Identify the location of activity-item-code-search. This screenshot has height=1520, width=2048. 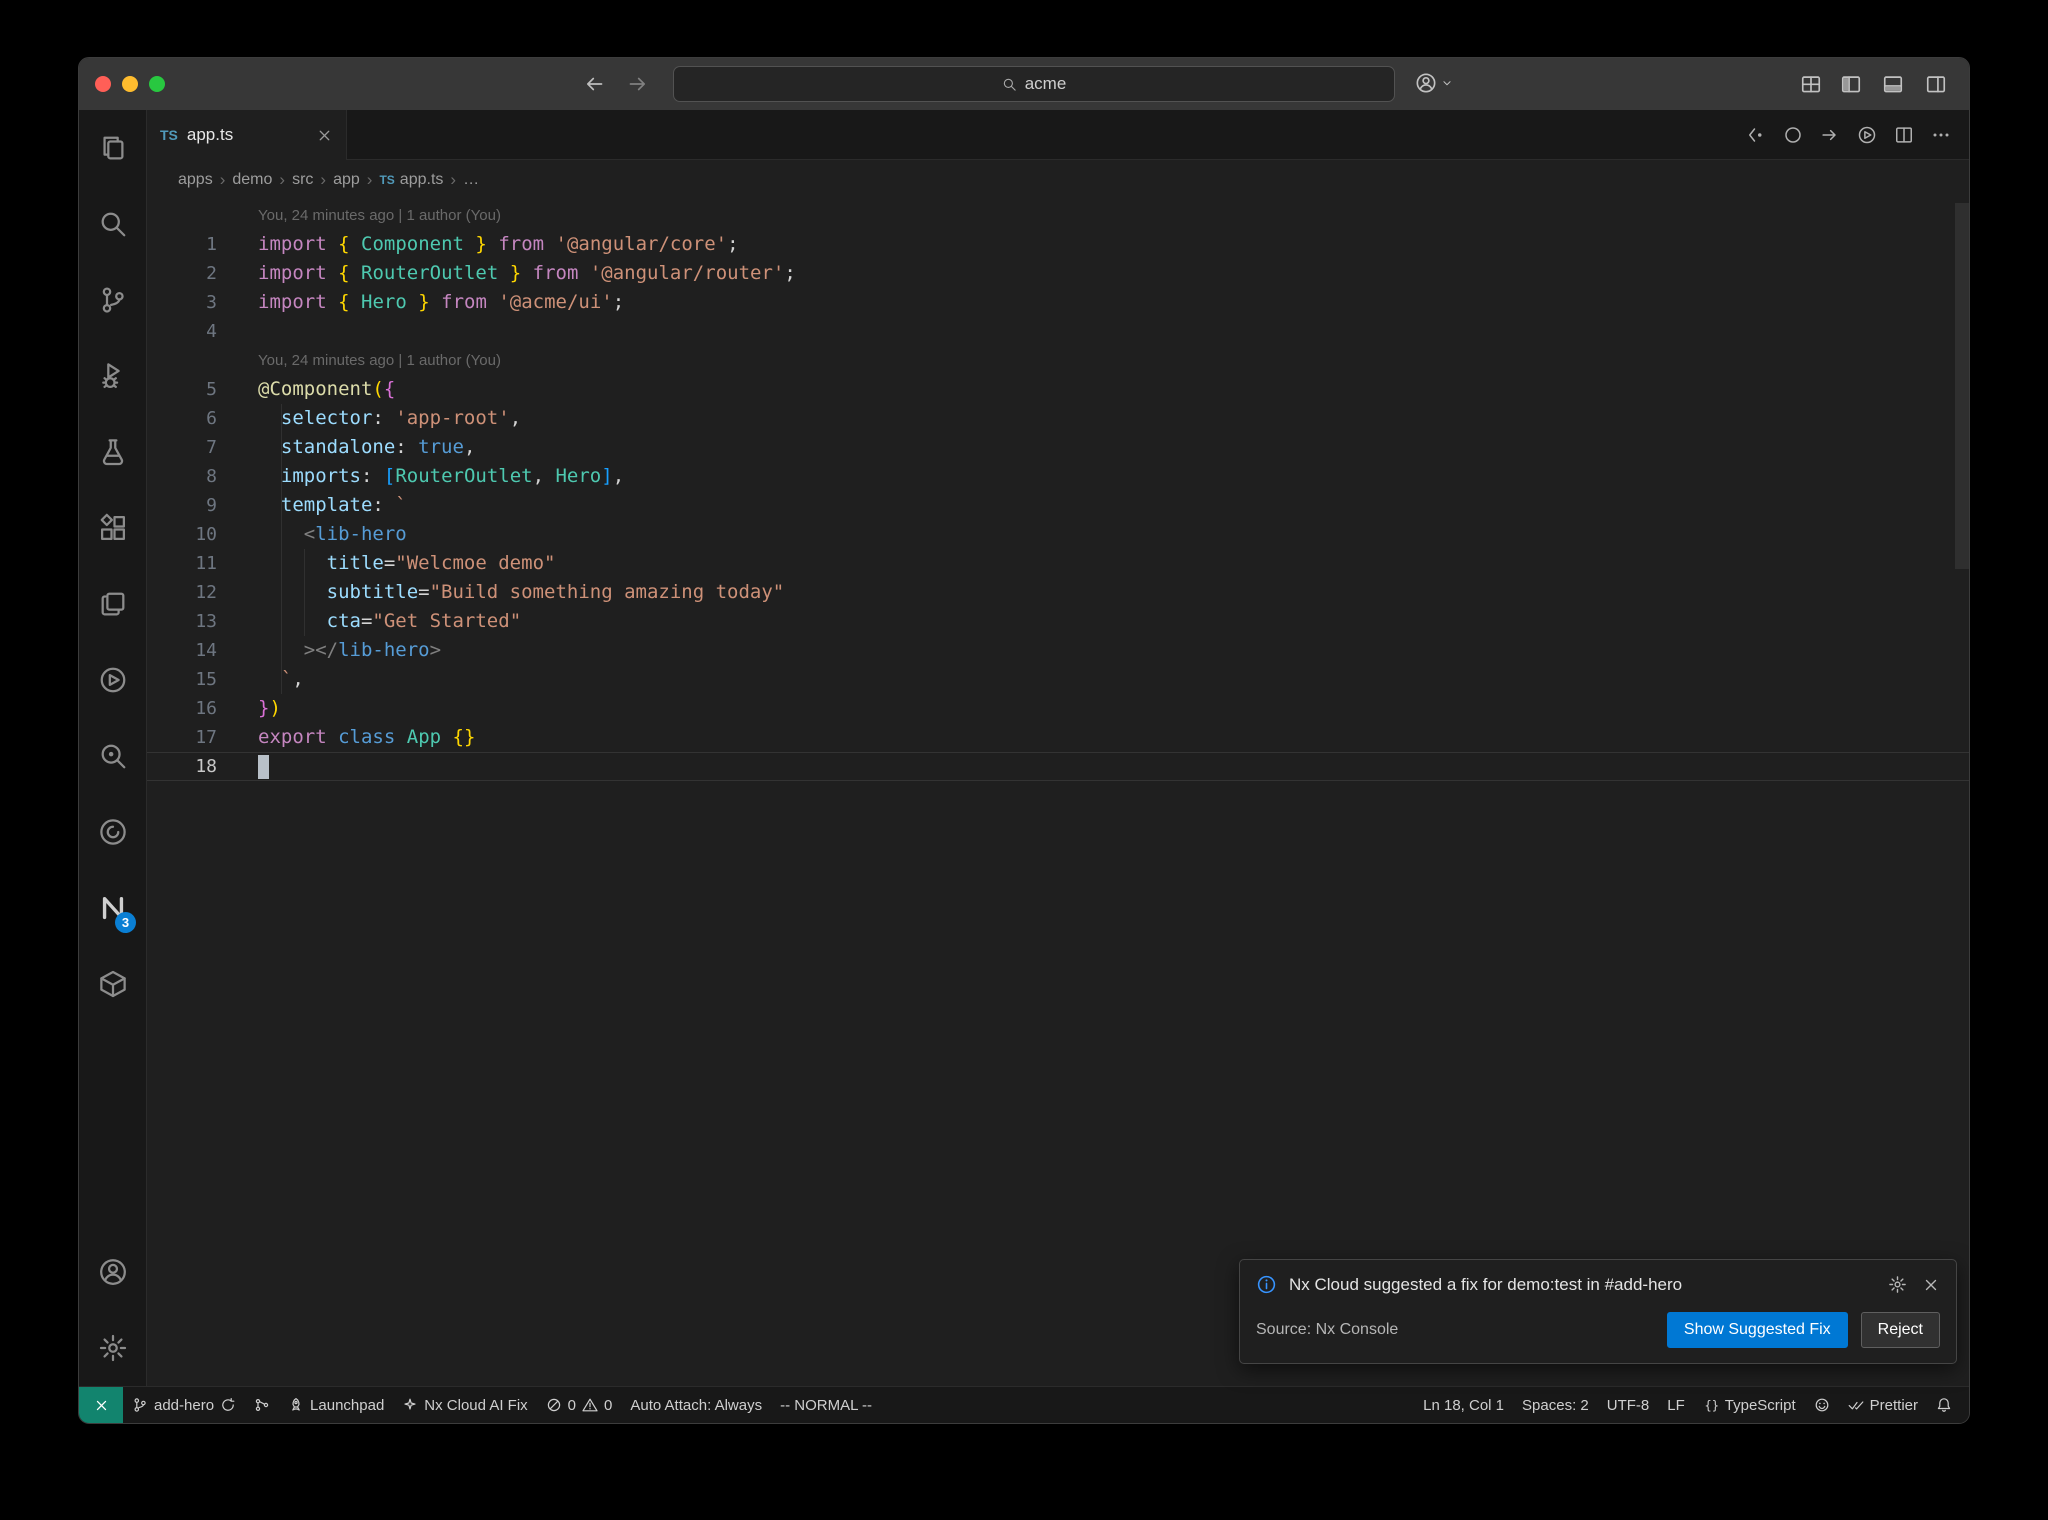
(112, 756).